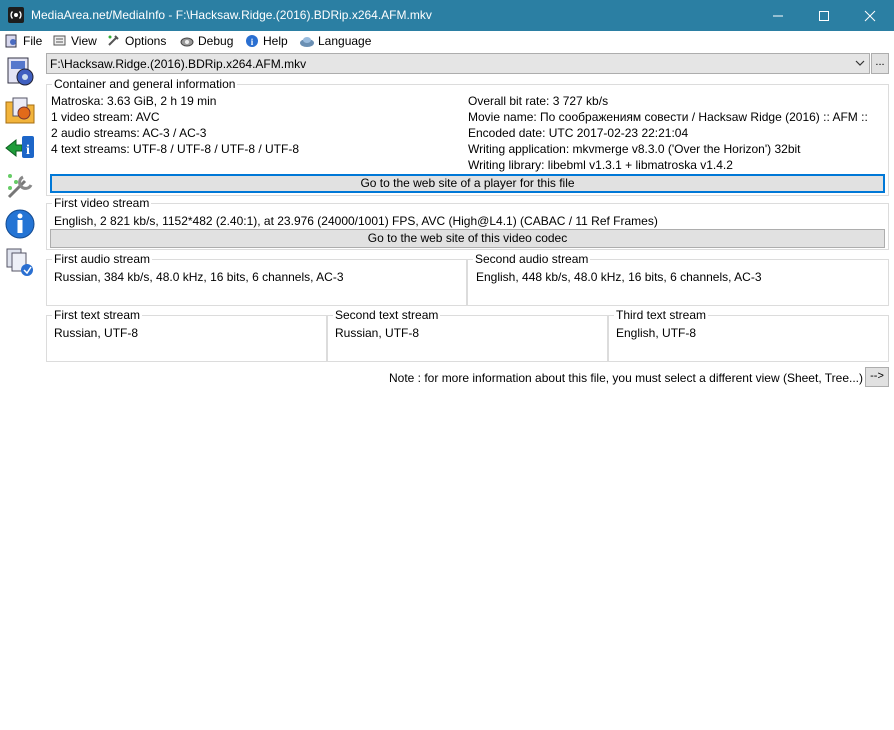 The width and height of the screenshot is (894, 730). Describe the element at coordinates (21, 390) in the screenshot. I see `sidebar-toolbar: i` at that location.